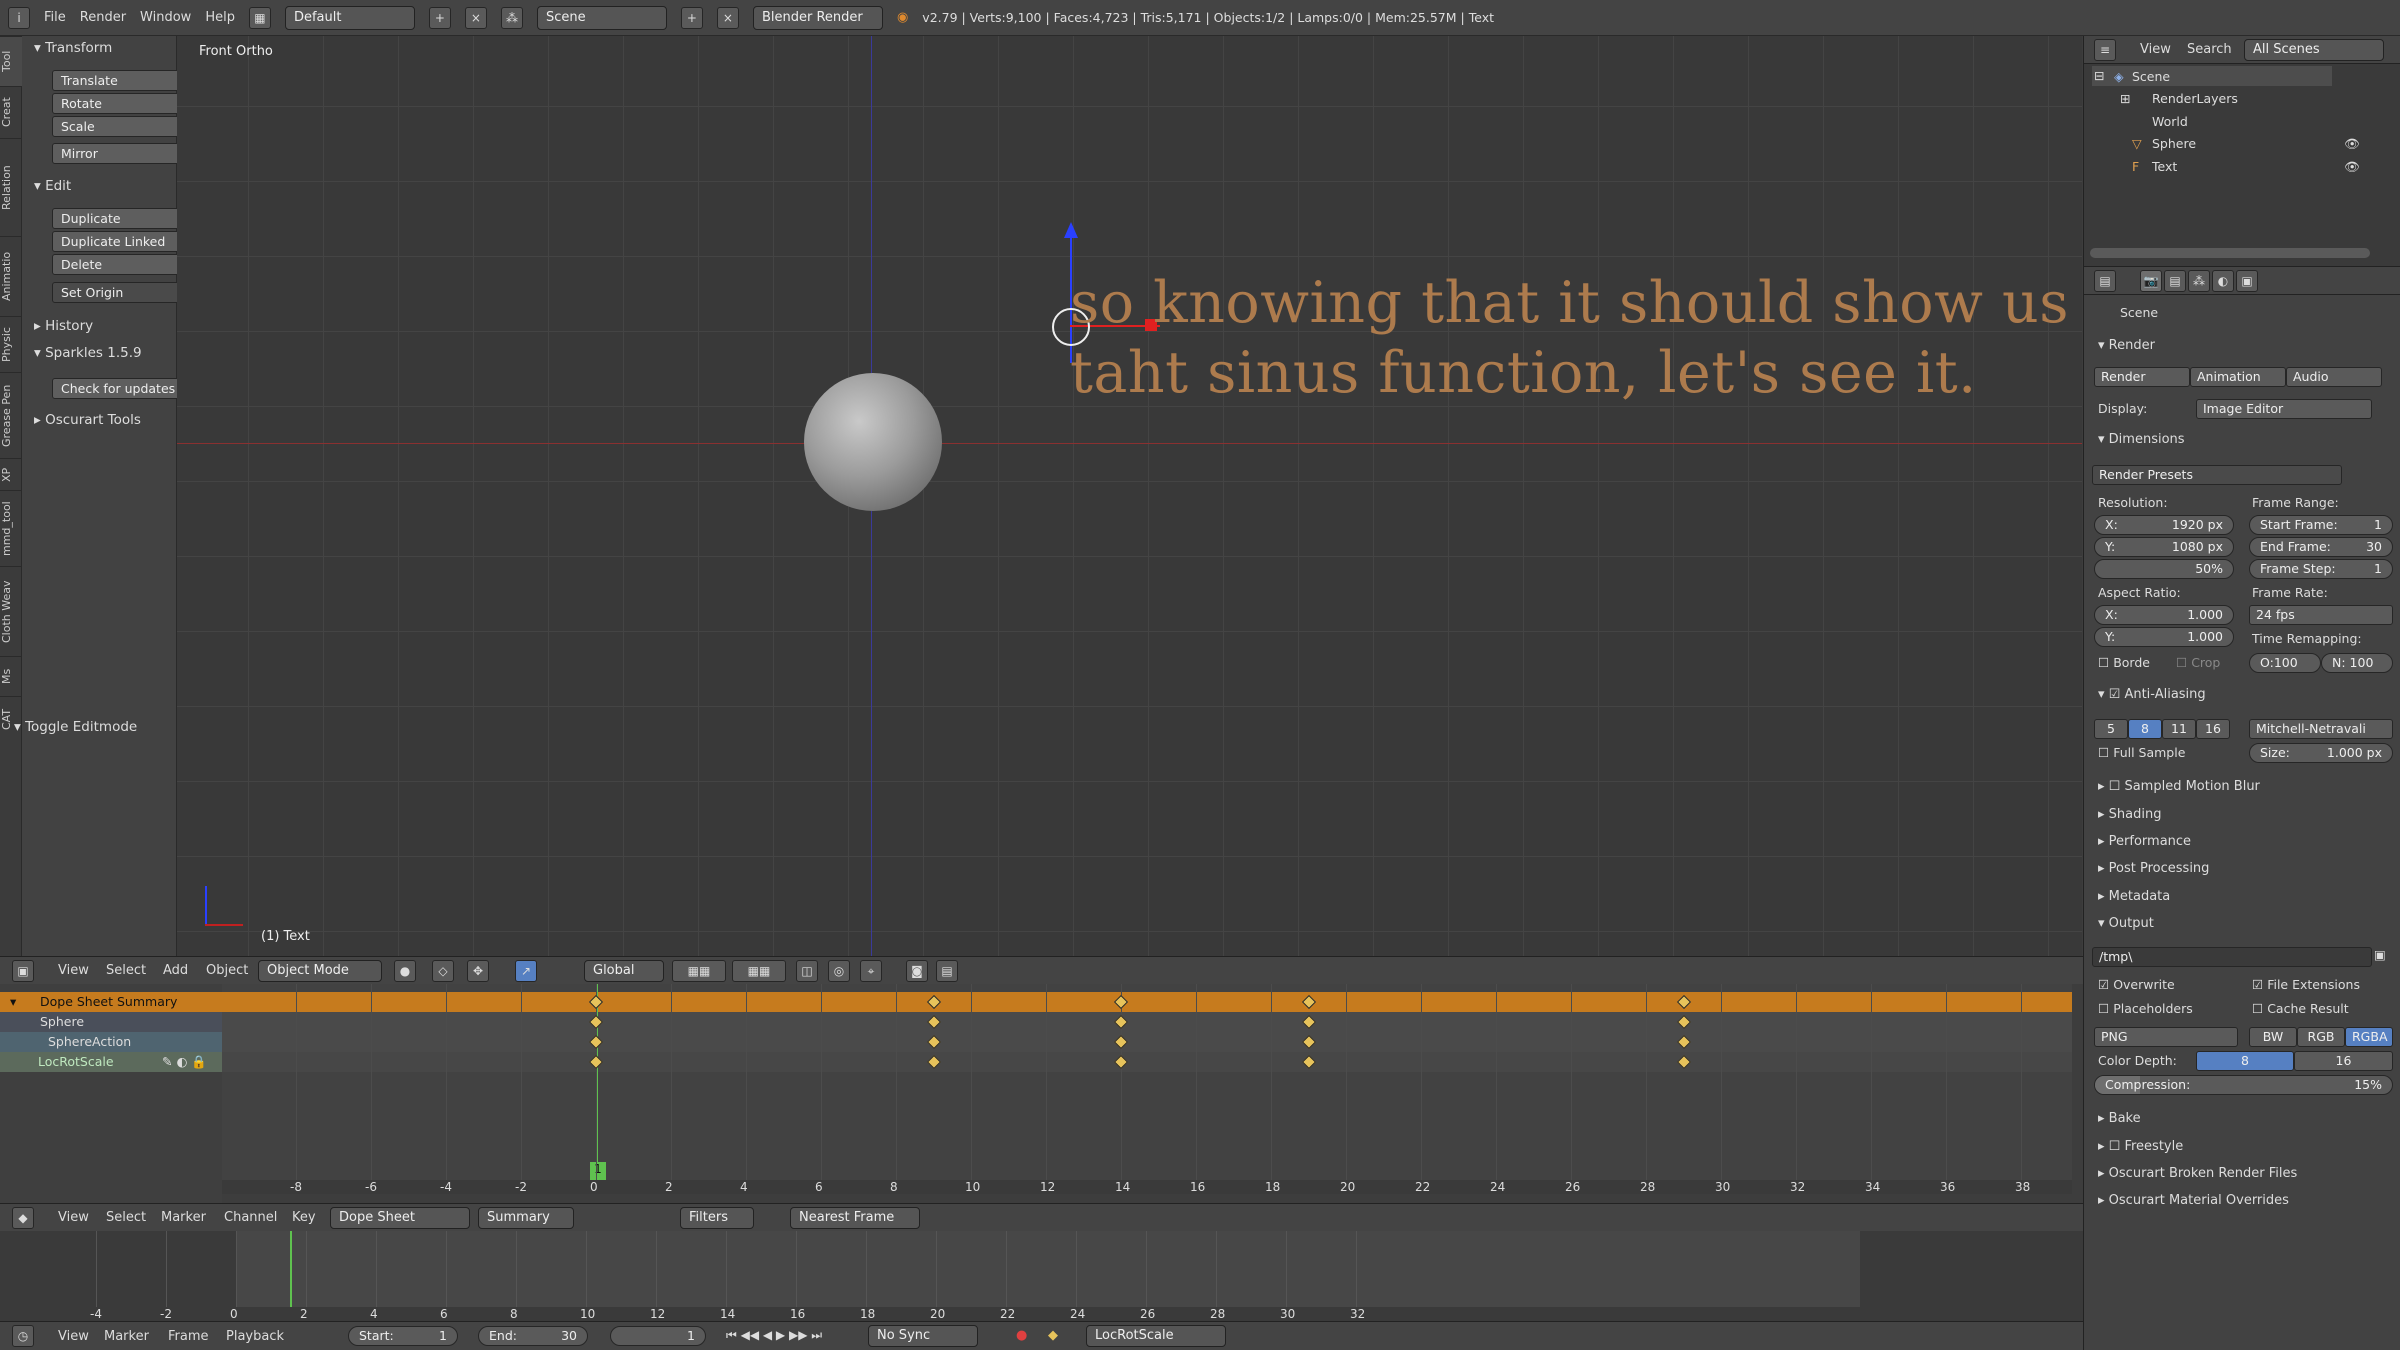 This screenshot has height=1350, width=2400. I want to click on edit-panel-header: ▾ Edit, so click(52, 186).